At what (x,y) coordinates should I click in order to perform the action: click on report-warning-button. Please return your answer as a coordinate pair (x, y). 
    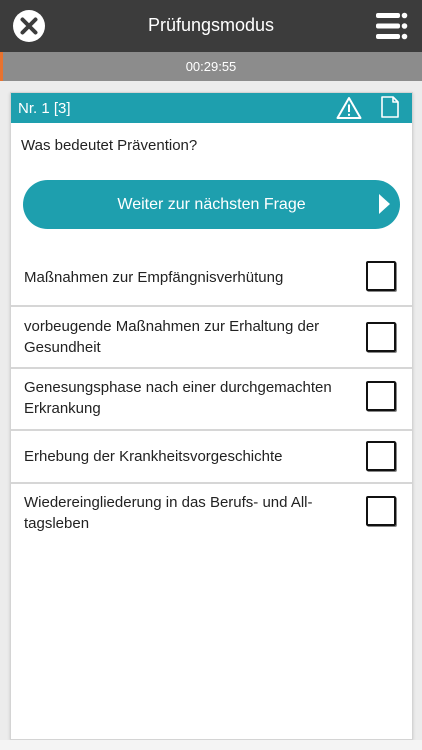
    Looking at the image, I should click on (349, 108).